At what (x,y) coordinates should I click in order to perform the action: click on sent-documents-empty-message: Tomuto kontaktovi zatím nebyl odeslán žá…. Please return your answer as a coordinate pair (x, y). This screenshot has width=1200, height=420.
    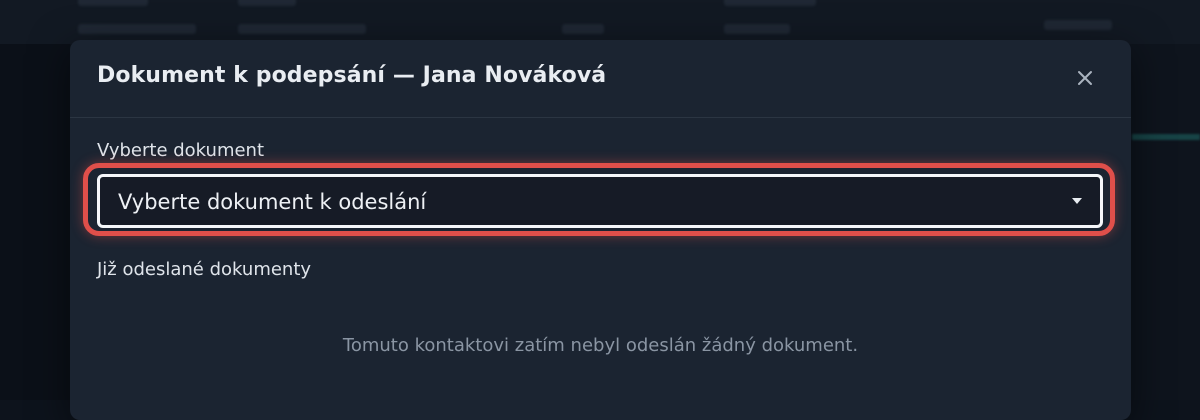
    Looking at the image, I should click on (600, 345).